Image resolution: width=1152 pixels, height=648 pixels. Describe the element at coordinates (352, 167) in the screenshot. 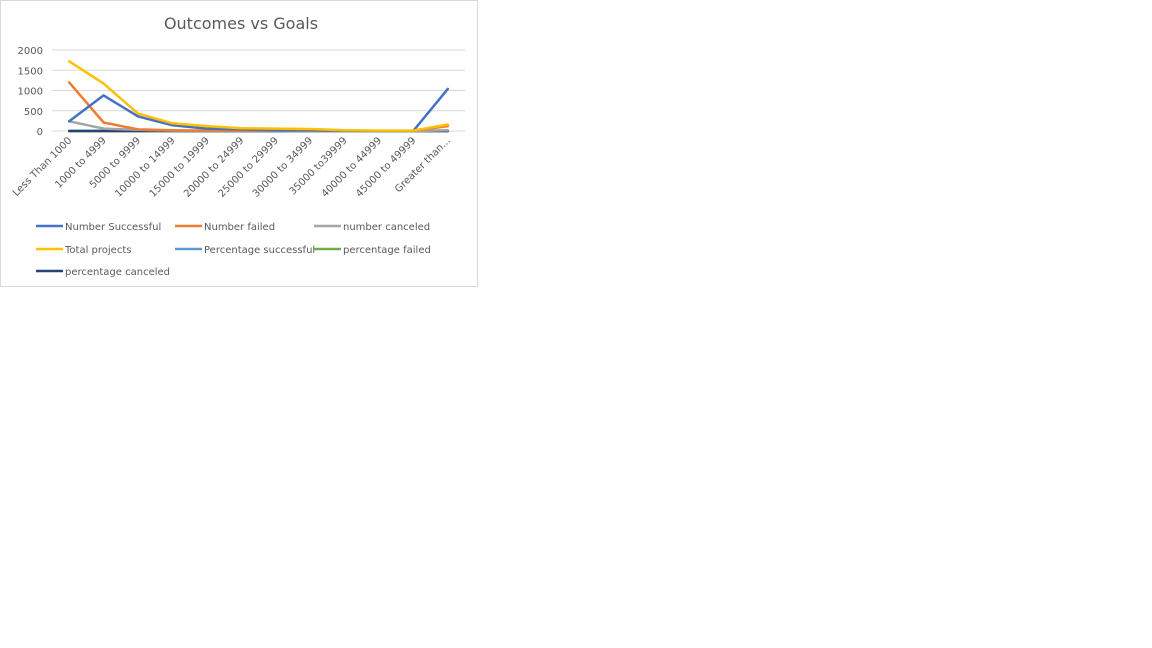

I see `x-tick-label: 40000 to 44999` at that location.